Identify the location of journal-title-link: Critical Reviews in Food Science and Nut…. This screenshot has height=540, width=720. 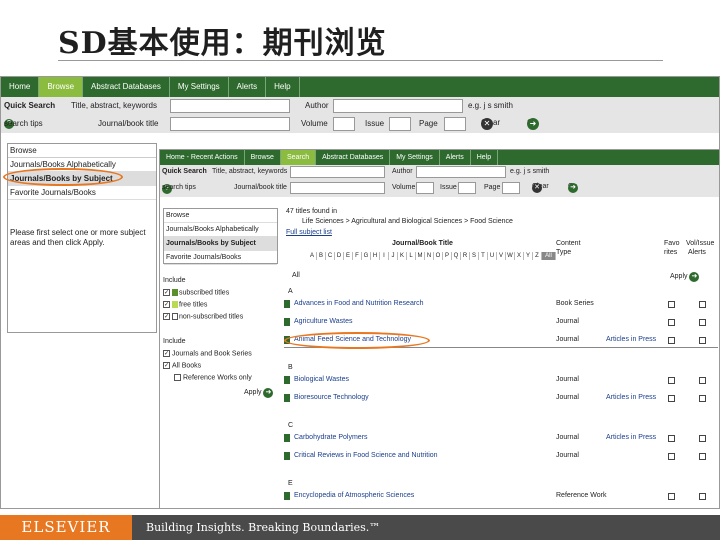
(366, 455).